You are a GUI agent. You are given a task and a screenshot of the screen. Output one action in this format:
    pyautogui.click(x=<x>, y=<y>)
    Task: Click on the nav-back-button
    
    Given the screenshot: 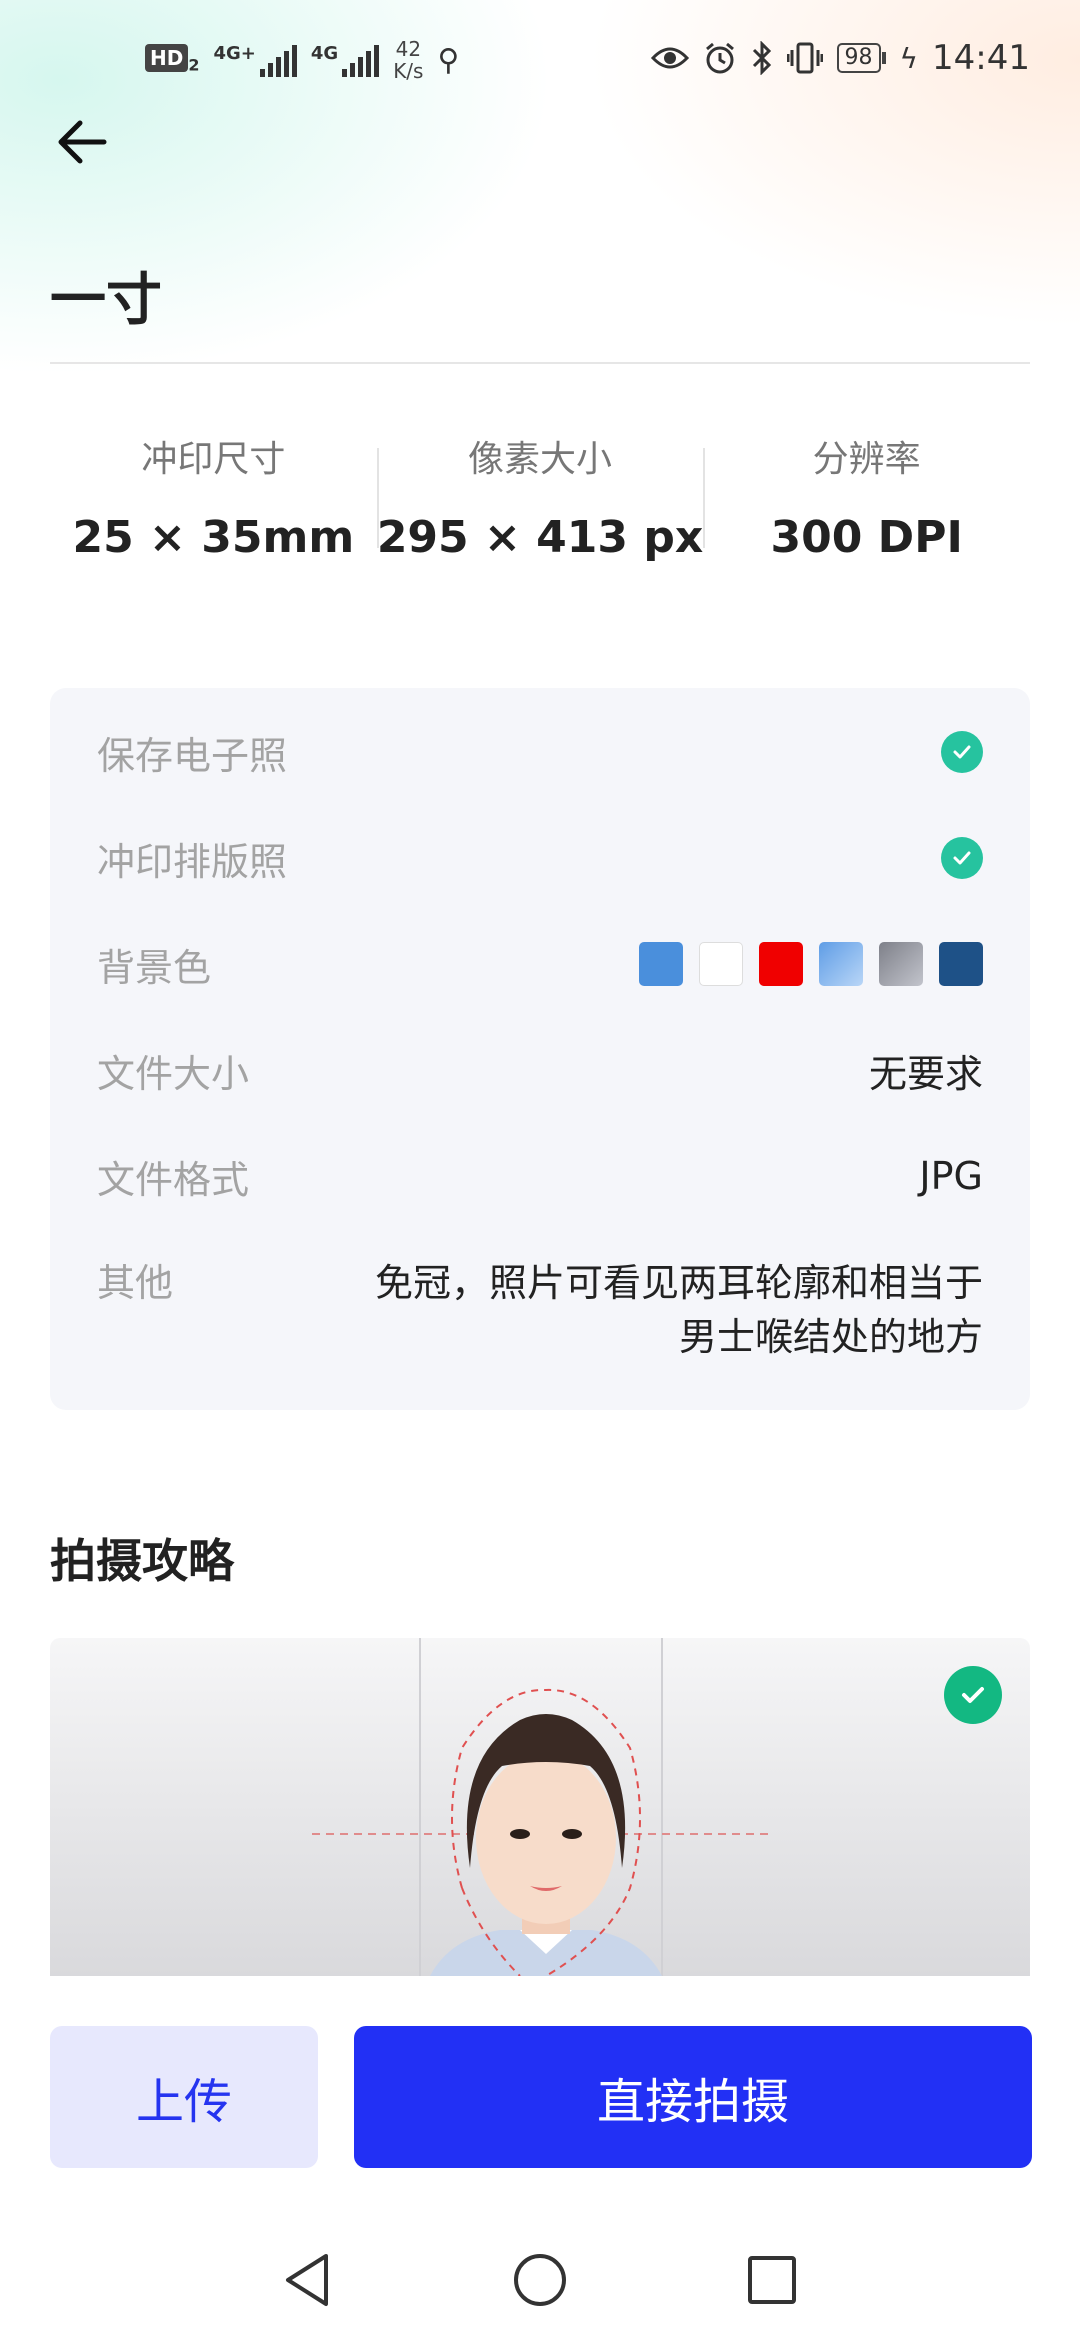 What is the action you would take?
    pyautogui.click(x=308, y=2280)
    